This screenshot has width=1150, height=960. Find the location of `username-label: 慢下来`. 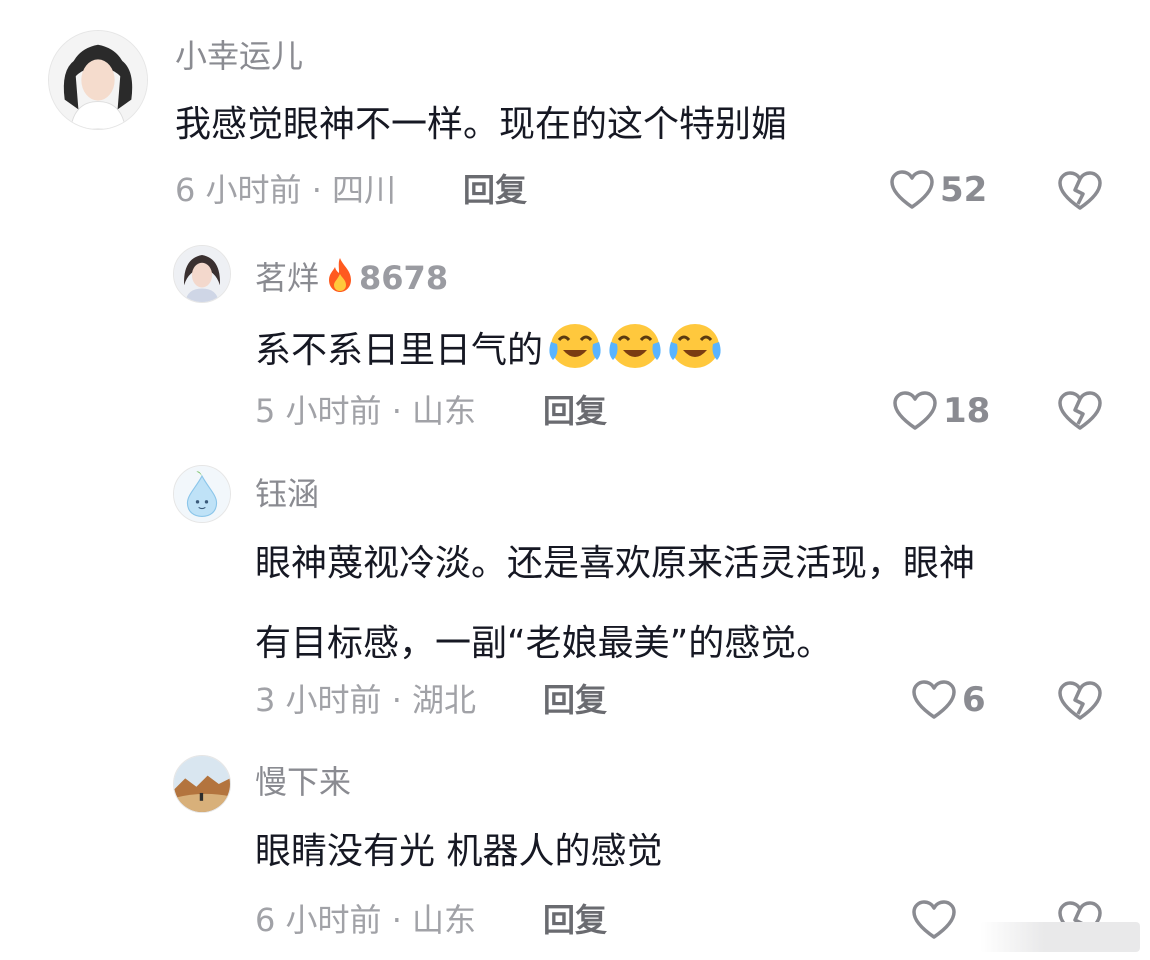

username-label: 慢下来 is located at coordinates (303, 782).